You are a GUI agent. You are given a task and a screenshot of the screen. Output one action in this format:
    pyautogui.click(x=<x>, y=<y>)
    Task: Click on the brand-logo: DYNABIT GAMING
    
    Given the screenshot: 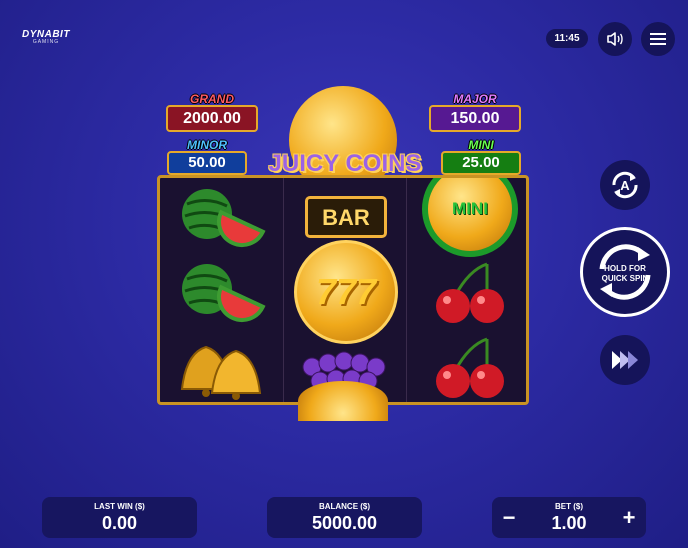 What is the action you would take?
    pyautogui.click(x=46, y=37)
    